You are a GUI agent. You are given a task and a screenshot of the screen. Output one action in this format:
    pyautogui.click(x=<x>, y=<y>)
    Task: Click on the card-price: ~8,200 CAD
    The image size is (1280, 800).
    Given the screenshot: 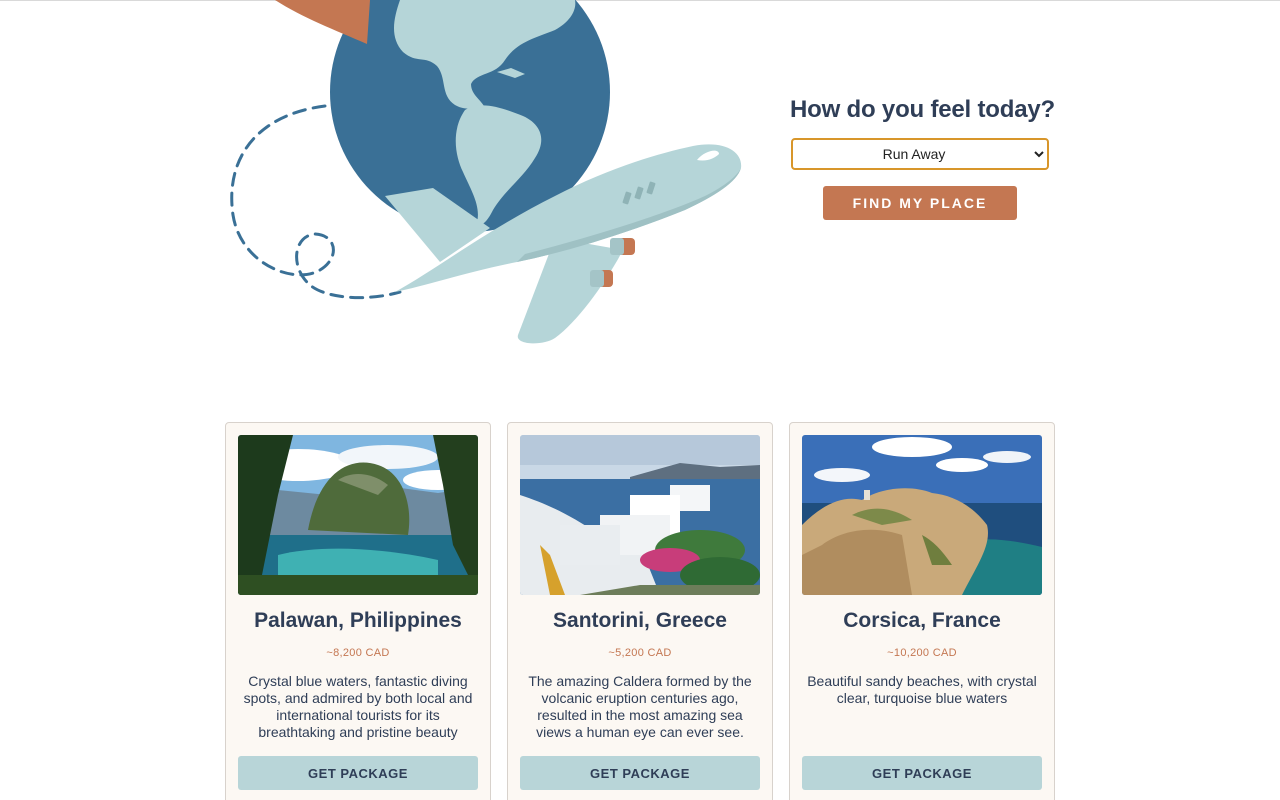 What is the action you would take?
    pyautogui.click(x=358, y=653)
    